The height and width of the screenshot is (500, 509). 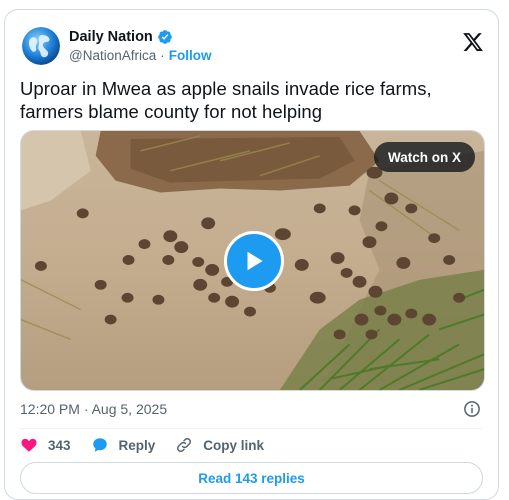 What do you see at coordinates (473, 42) in the screenshot?
I see `x-logo-icon` at bounding box center [473, 42].